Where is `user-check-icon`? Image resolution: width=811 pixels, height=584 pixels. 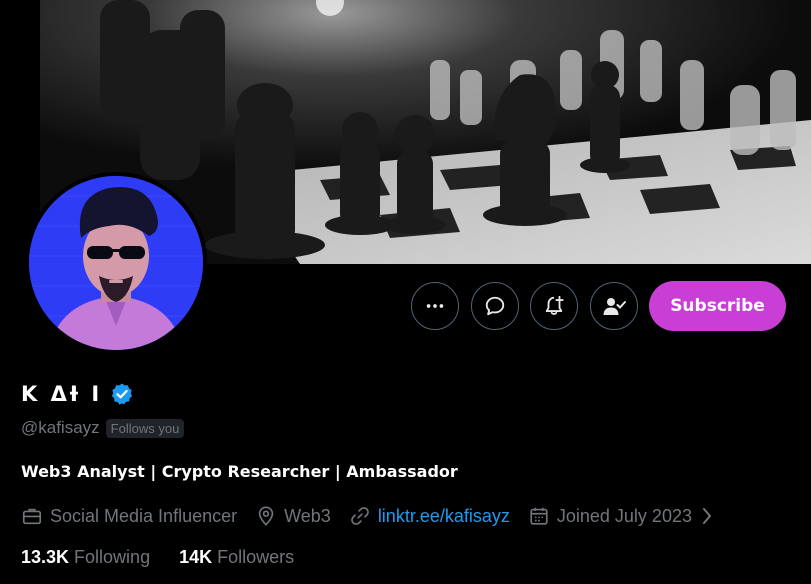 user-check-icon is located at coordinates (614, 306).